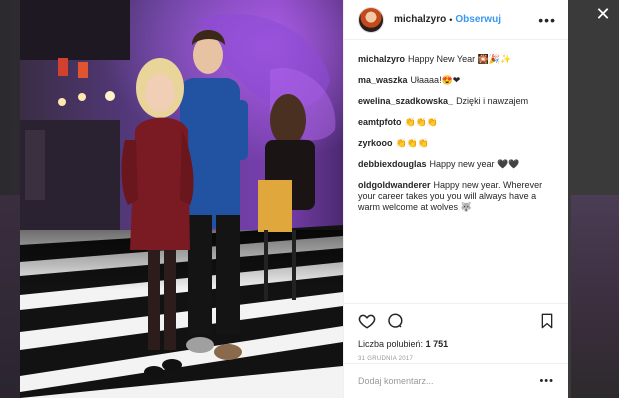 The image size is (619, 398). What do you see at coordinates (603, 14) in the screenshot?
I see `close-icon: ✕` at bounding box center [603, 14].